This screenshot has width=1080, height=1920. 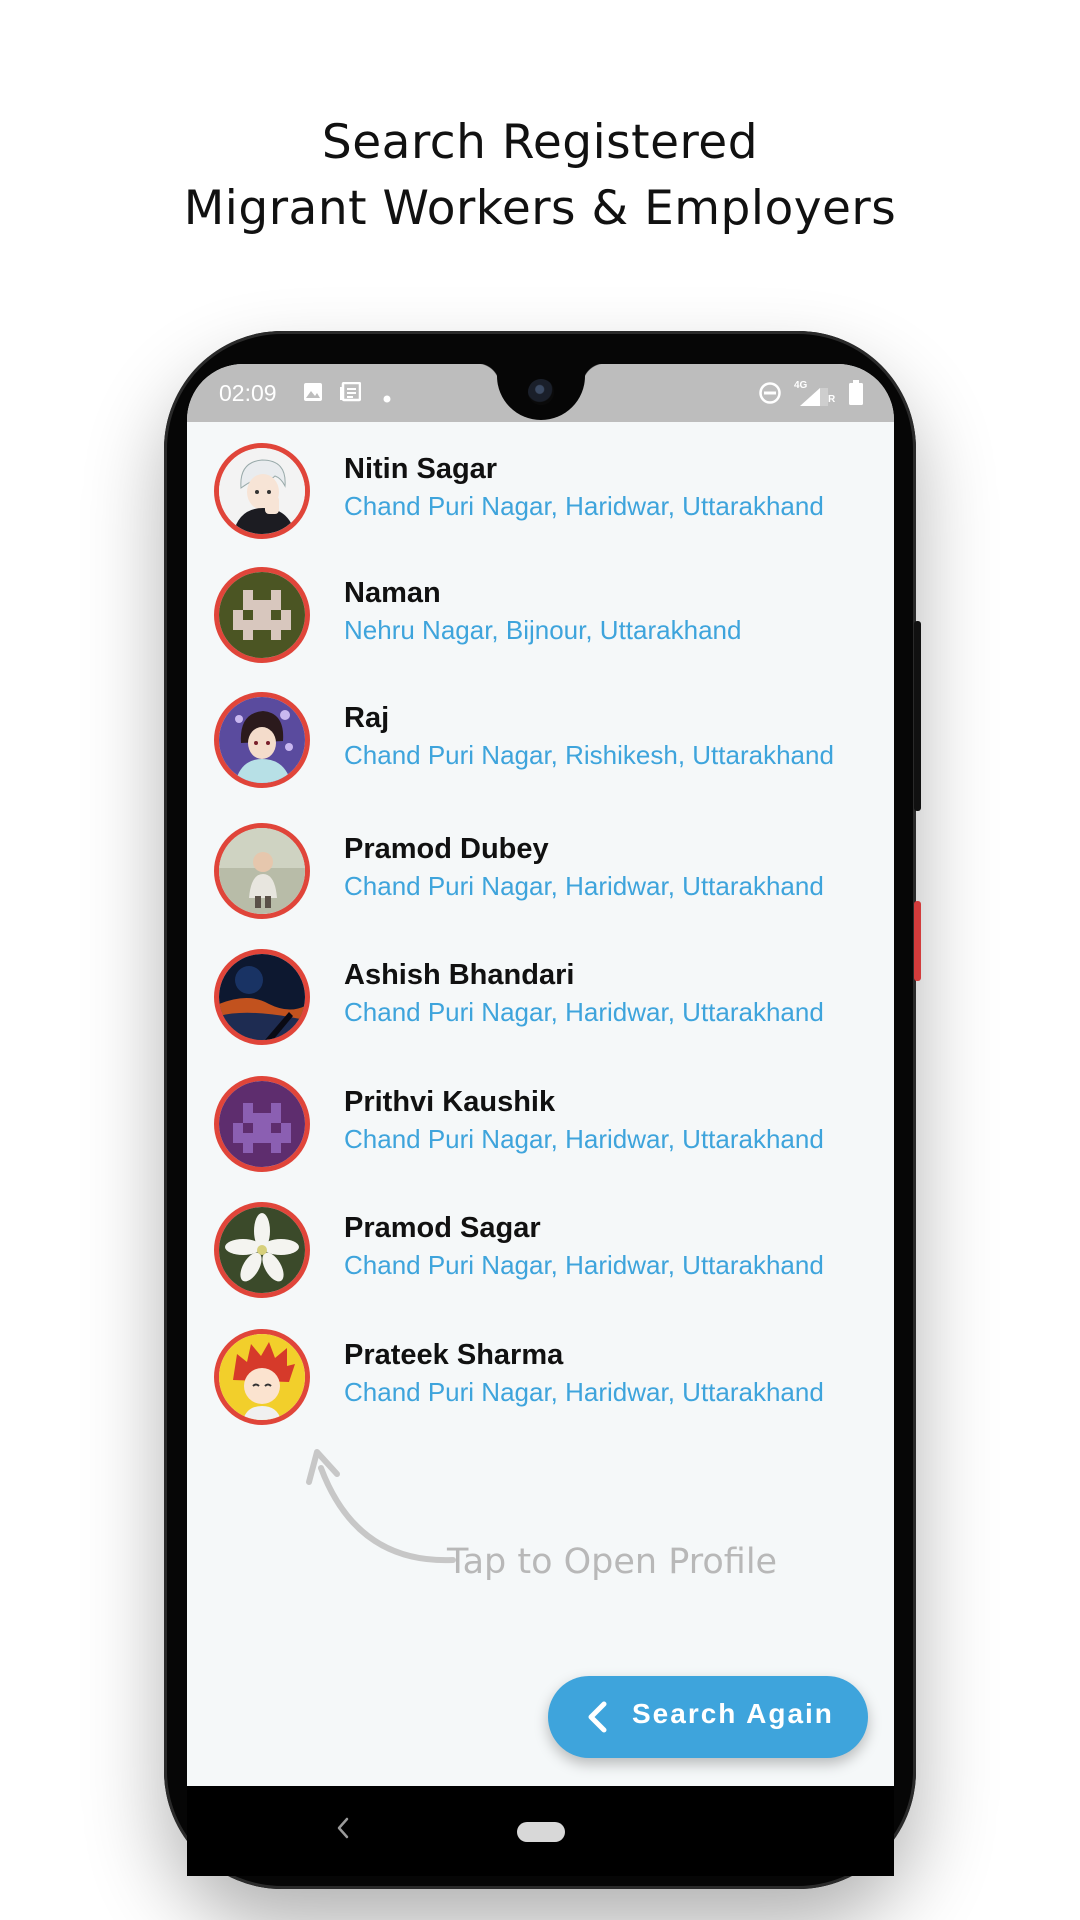 I want to click on contact-address: Nehru Nagar, Bijnour, Uttarakhand, so click(x=543, y=630).